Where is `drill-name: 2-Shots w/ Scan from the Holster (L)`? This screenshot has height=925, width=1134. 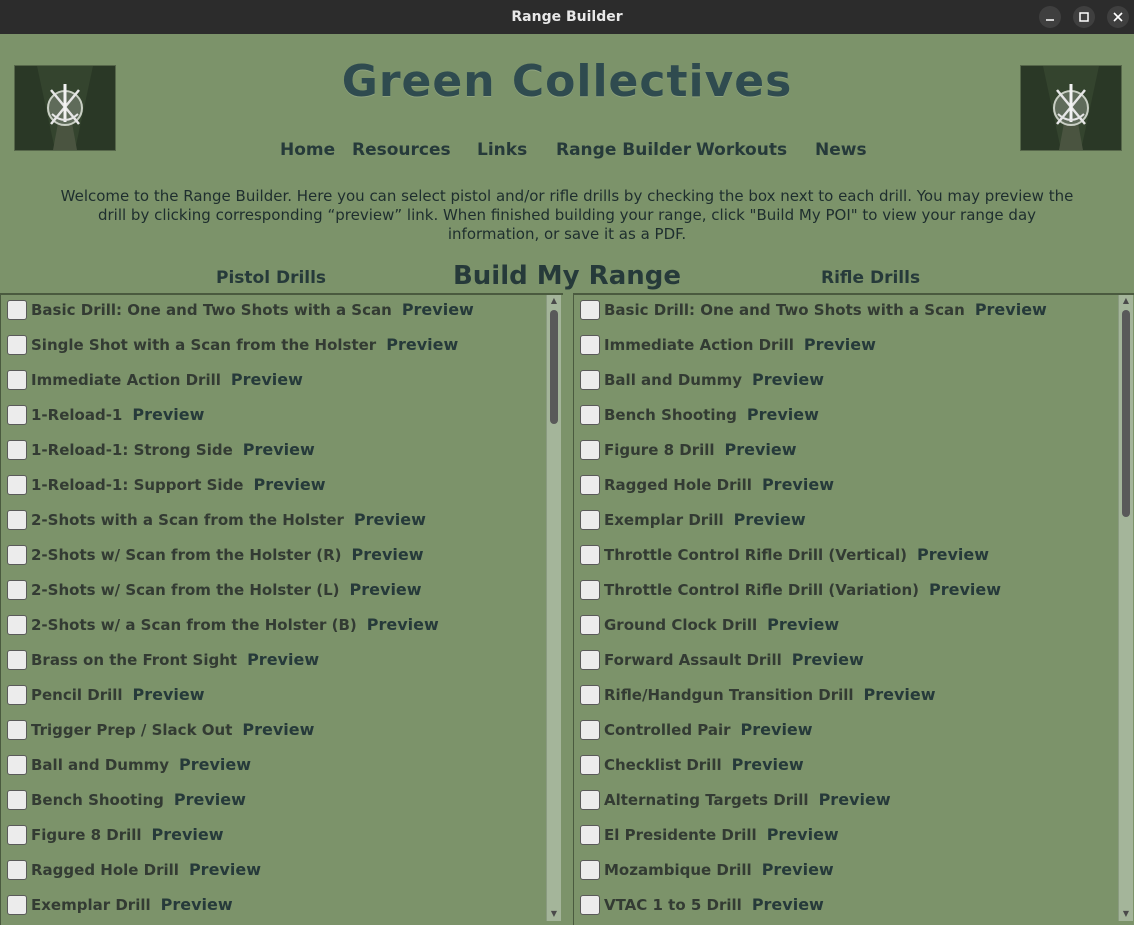 drill-name: 2-Shots w/ Scan from the Holster (L) is located at coordinates (185, 590).